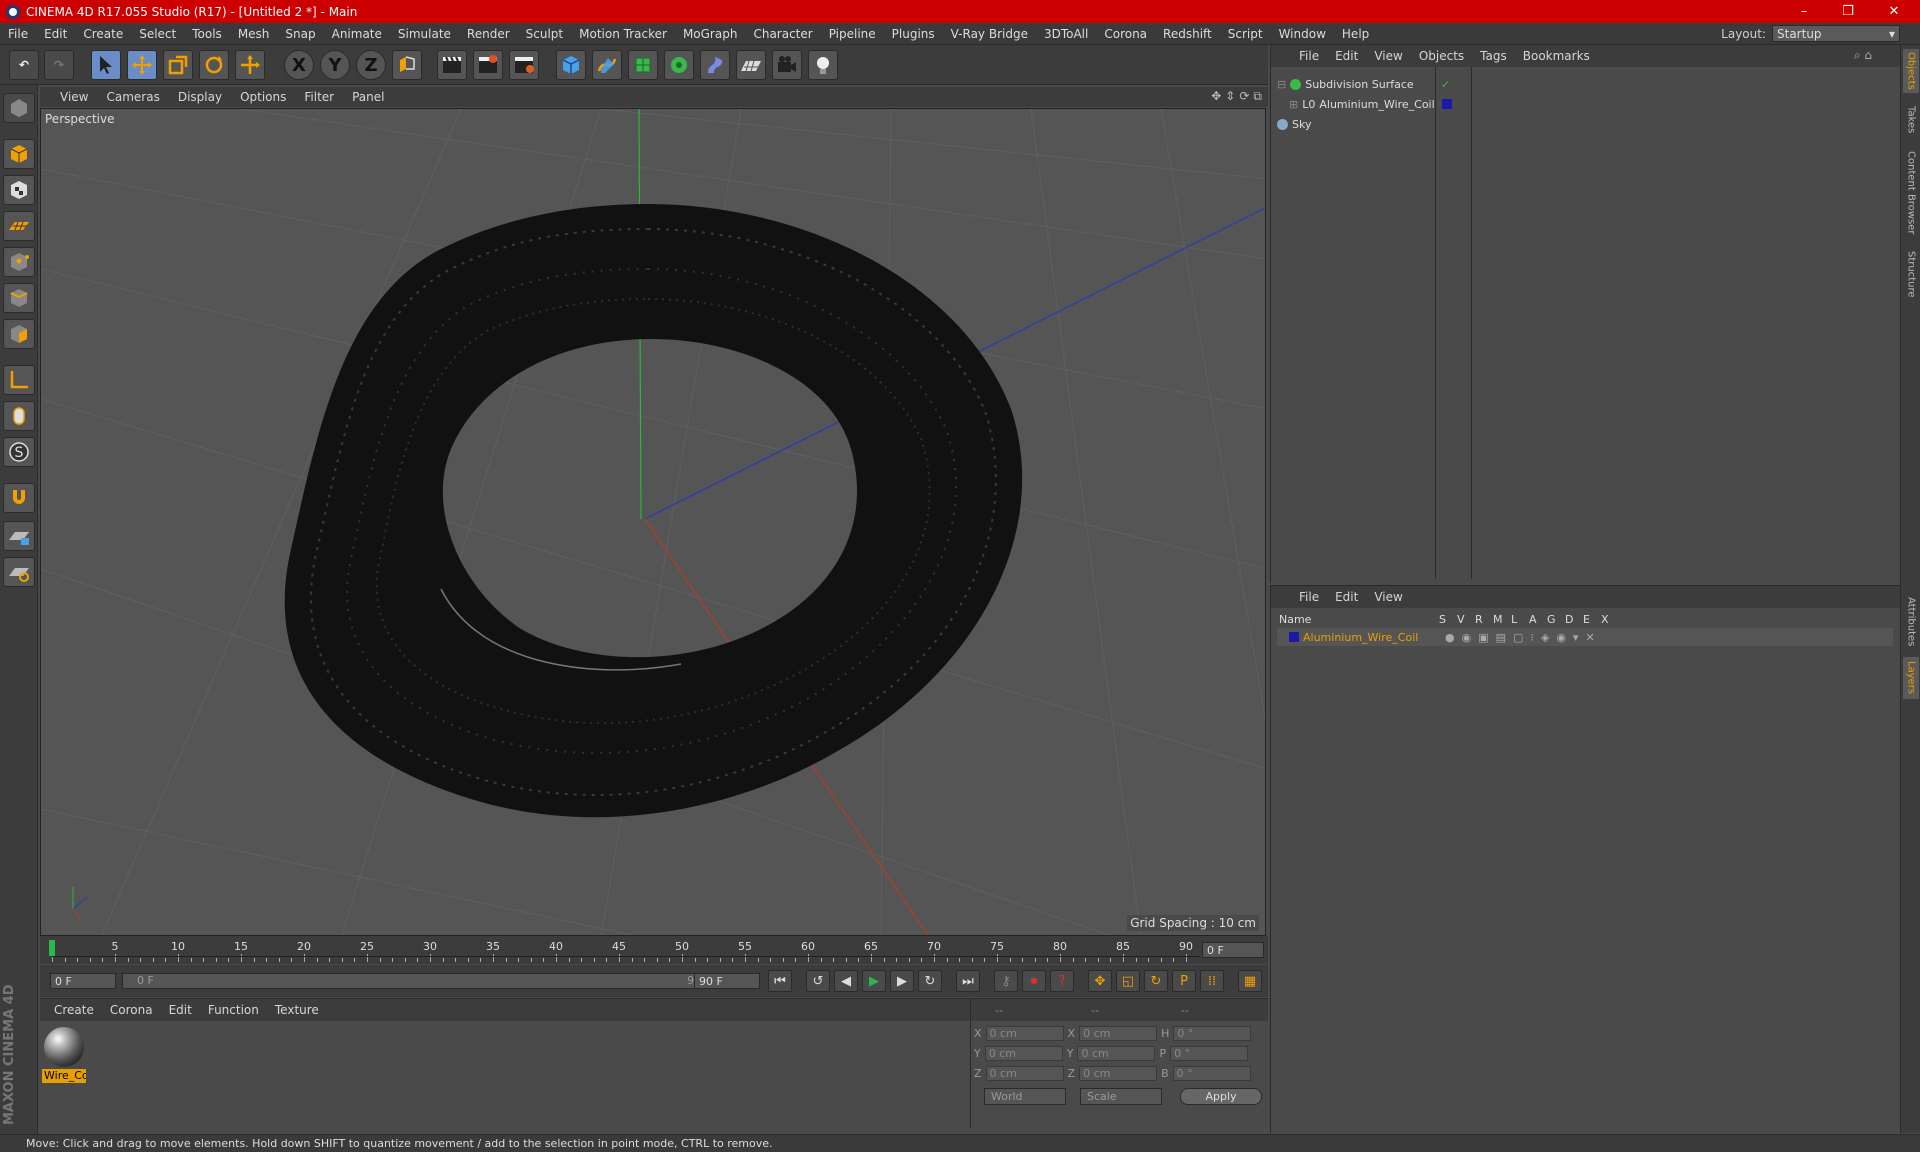  What do you see at coordinates (902, 981) in the screenshot?
I see `next-frame-button: ▶` at bounding box center [902, 981].